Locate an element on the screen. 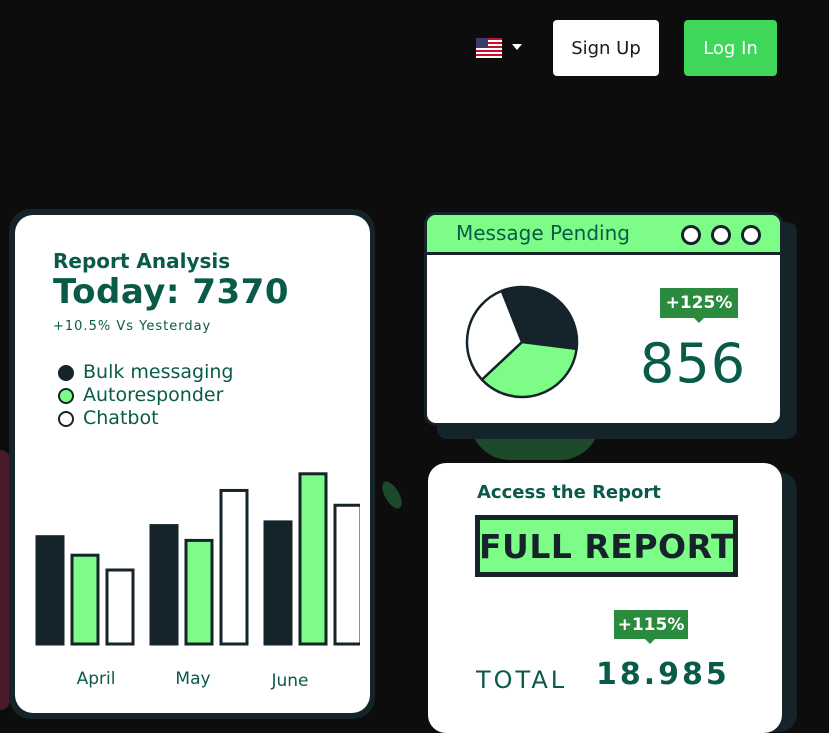 The width and height of the screenshot is (829, 733). bar-june-bulk-messaging is located at coordinates (278, 583).